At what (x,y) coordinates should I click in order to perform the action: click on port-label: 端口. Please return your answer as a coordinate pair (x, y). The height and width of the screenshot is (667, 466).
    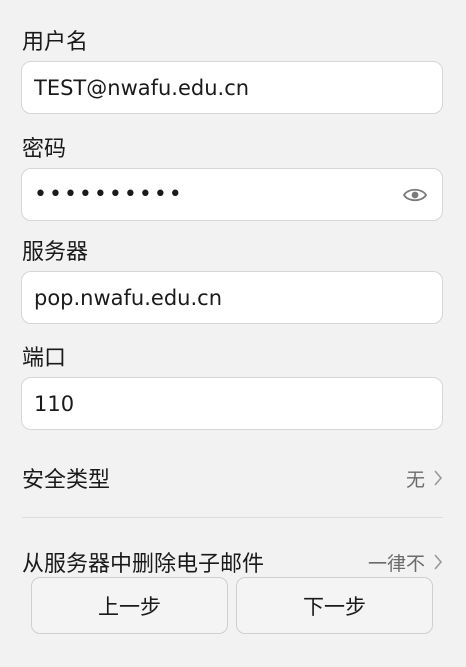
    Looking at the image, I should click on (44, 358).